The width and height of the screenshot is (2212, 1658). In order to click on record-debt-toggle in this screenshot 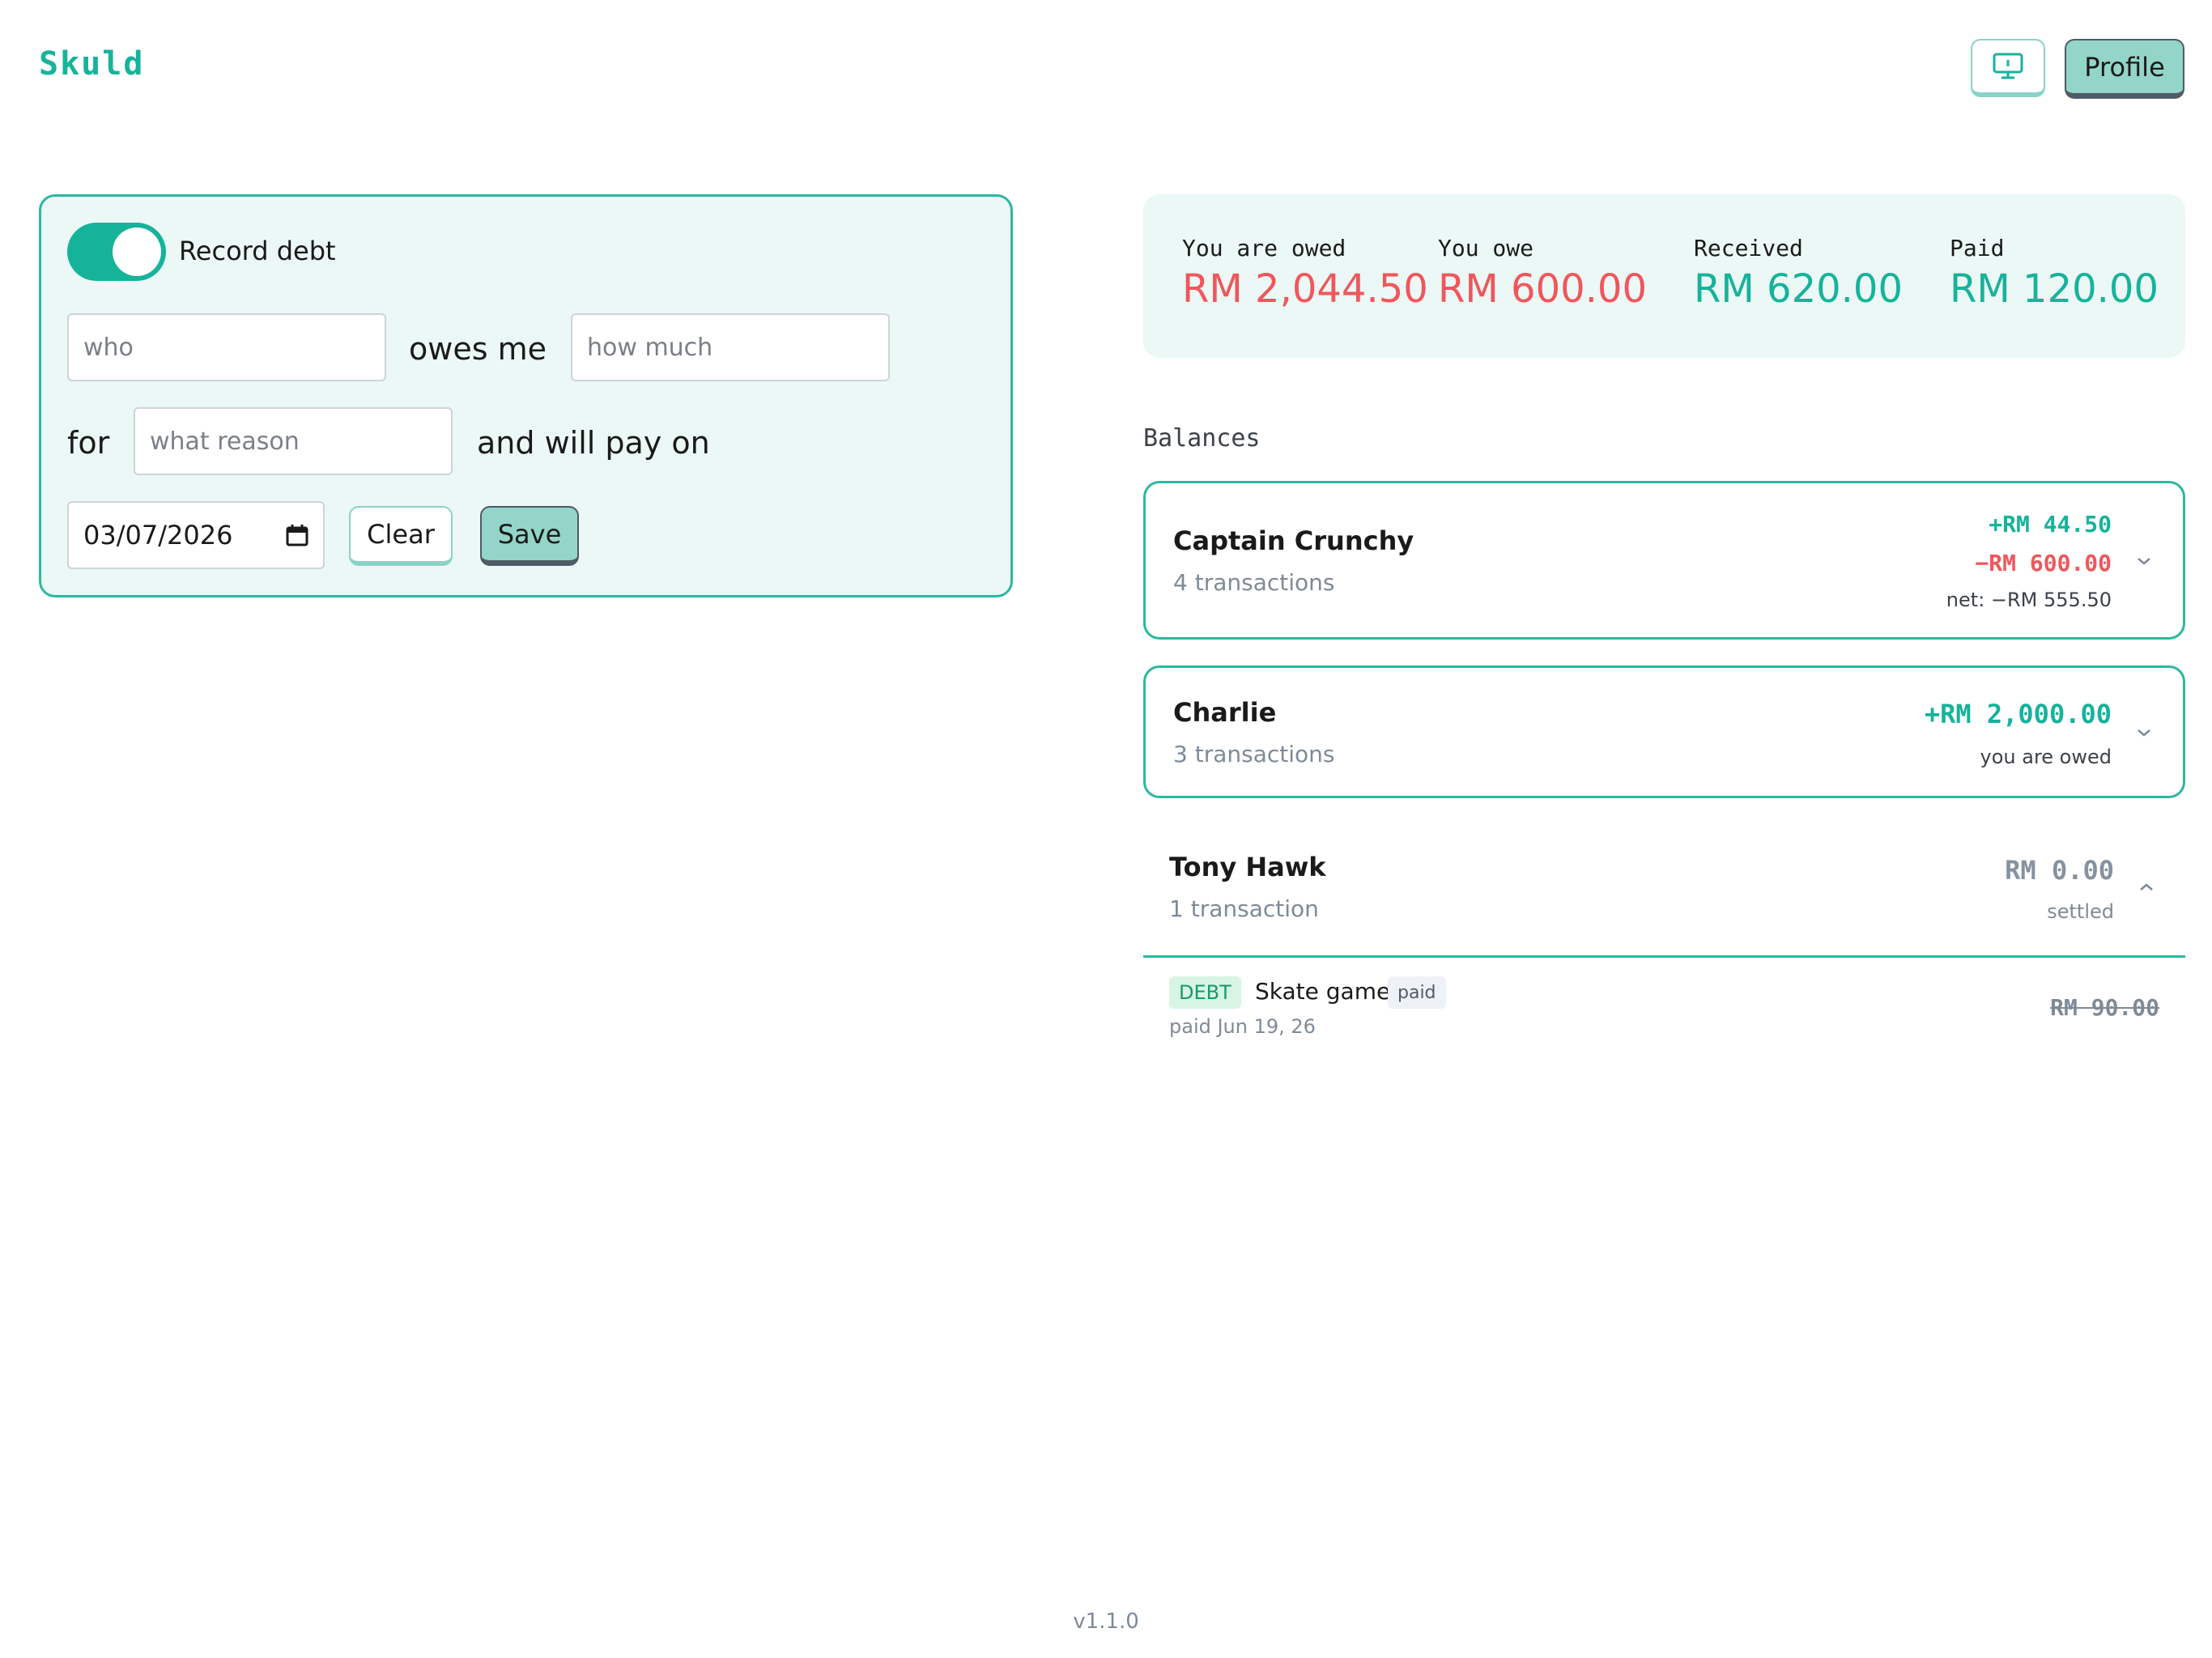, I will do `click(117, 252)`.